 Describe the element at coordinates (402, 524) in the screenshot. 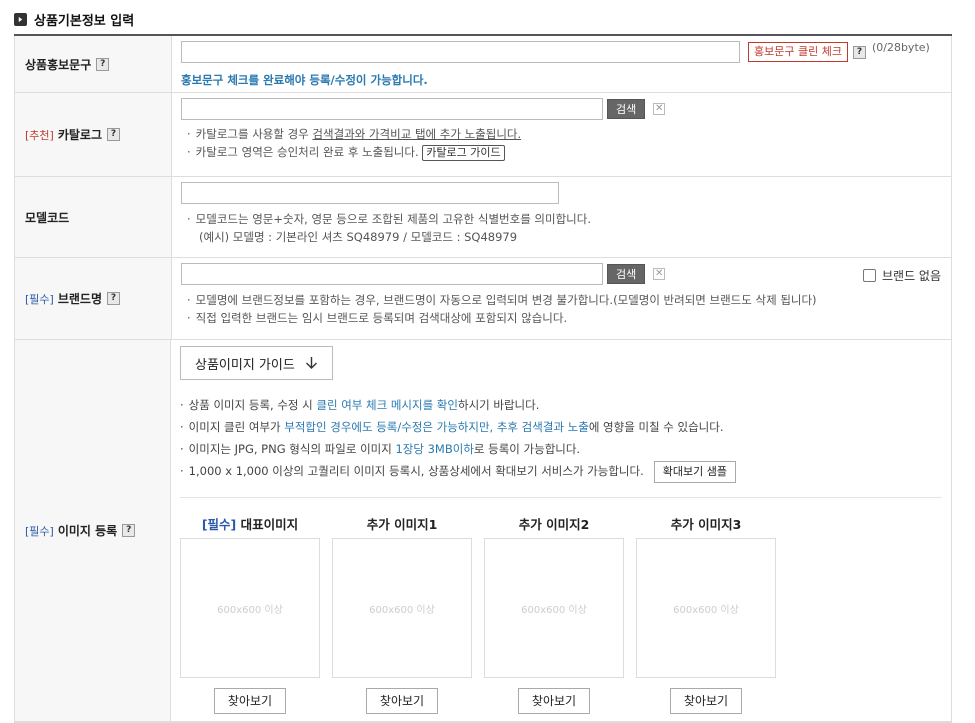

I see `slot-title: 추가 이미지1` at that location.